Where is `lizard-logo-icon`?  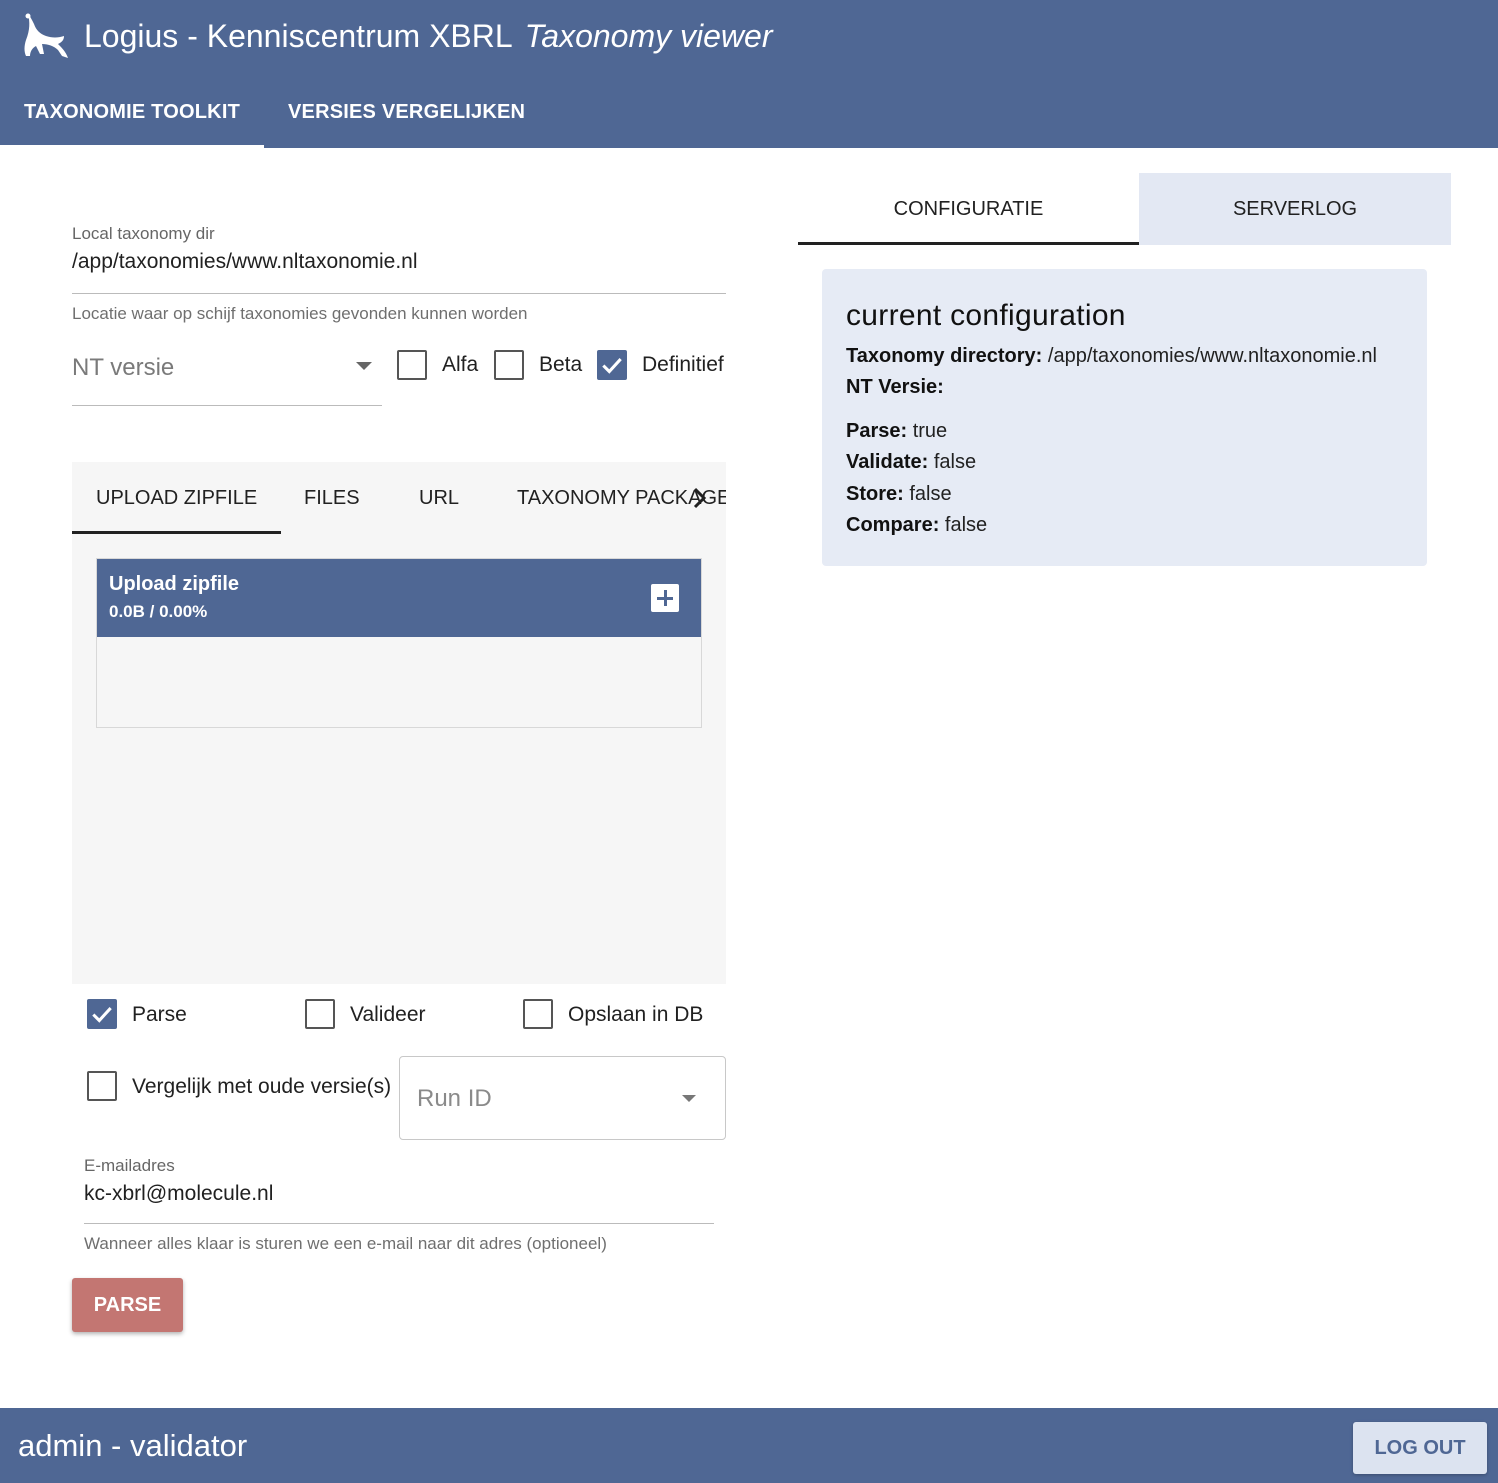
lizard-logo-icon is located at coordinates (46, 35).